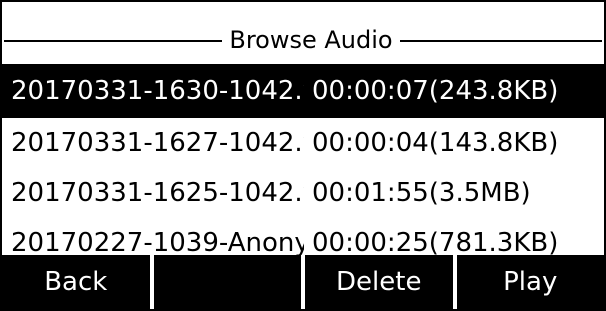  I want to click on screen-title: Browse Audio, so click(311, 40).